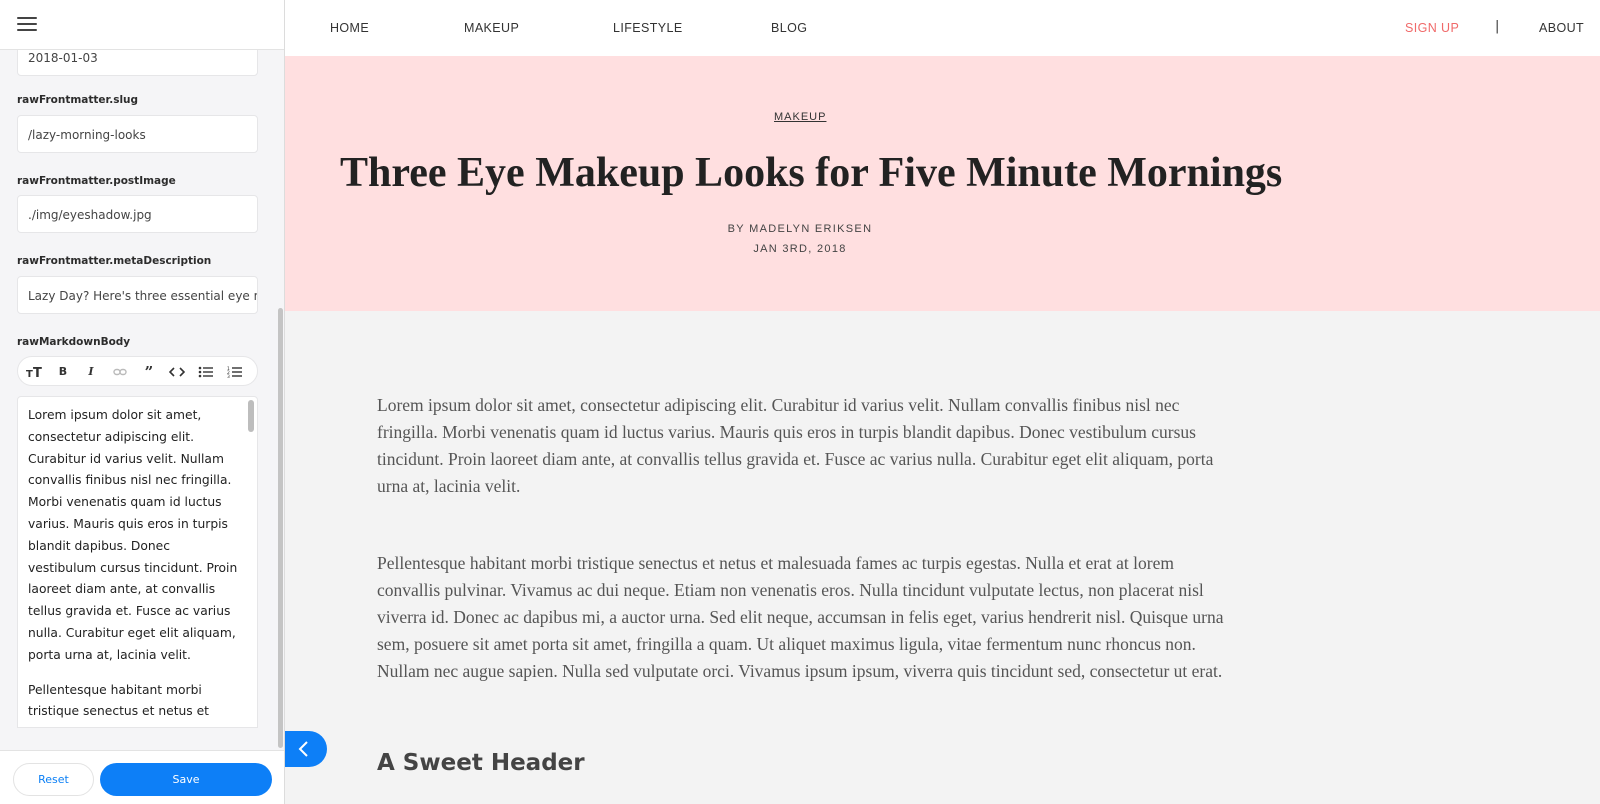 This screenshot has height=804, width=1600. I want to click on post-image-field: ./img/eyeshadow.jpg, so click(137, 214).